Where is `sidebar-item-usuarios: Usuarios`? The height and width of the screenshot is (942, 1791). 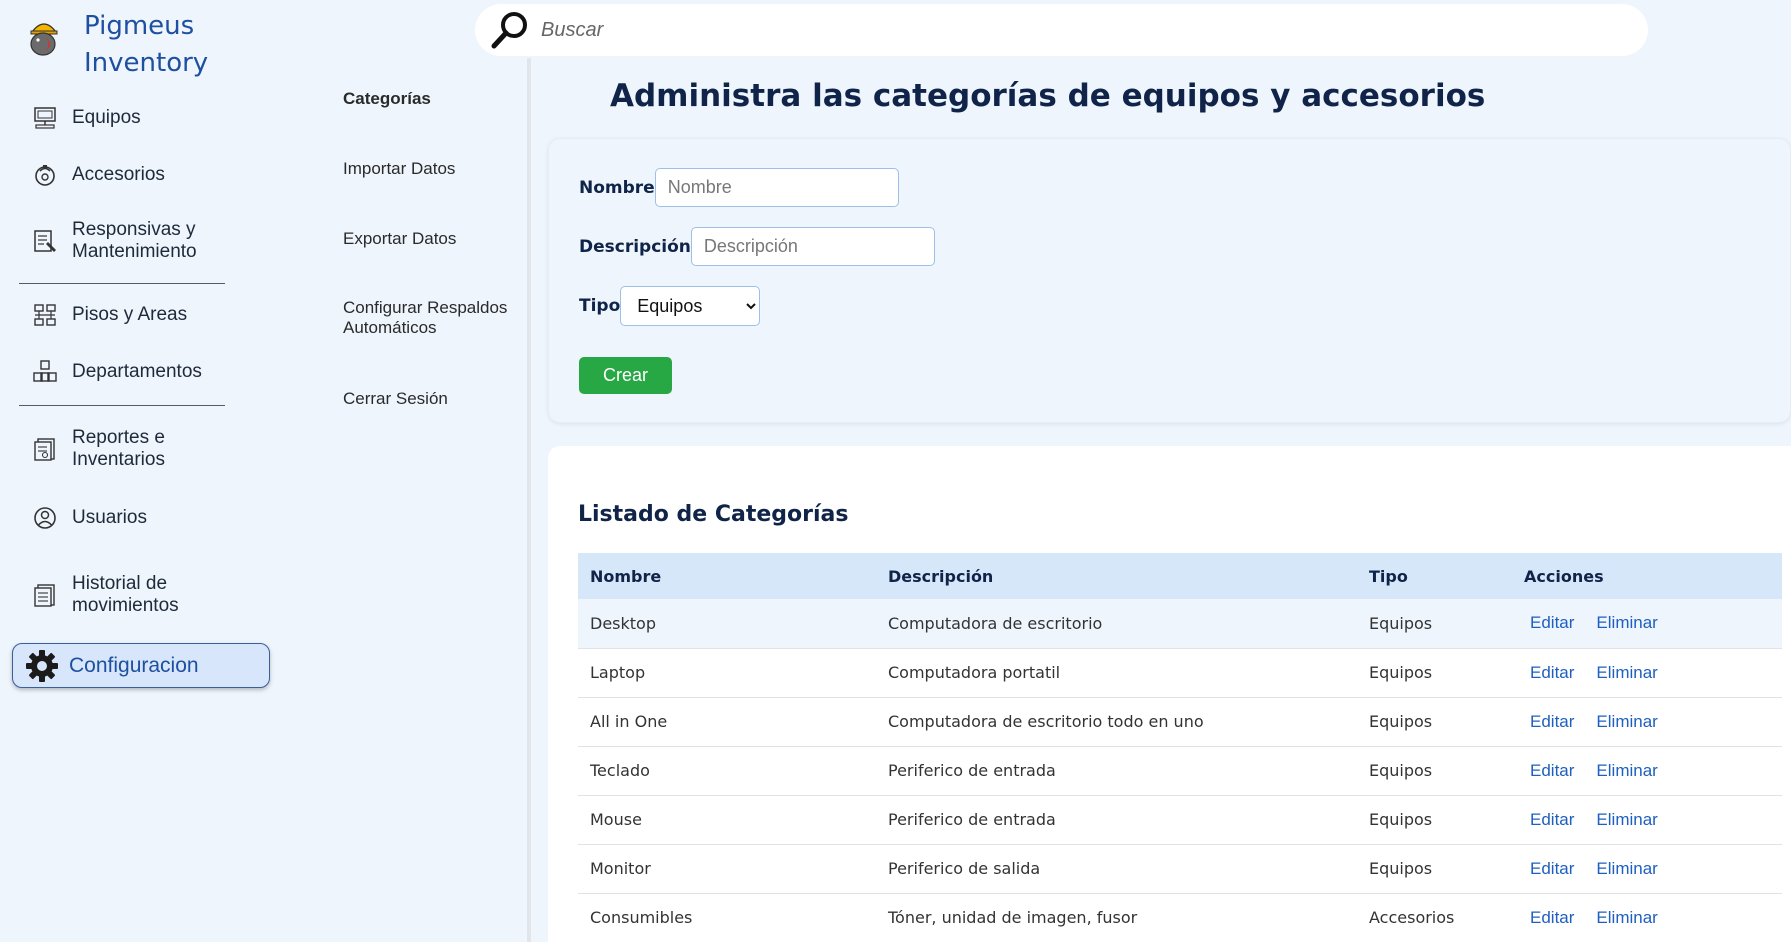
sidebar-item-usuarios: Usuarios is located at coordinates (89, 518).